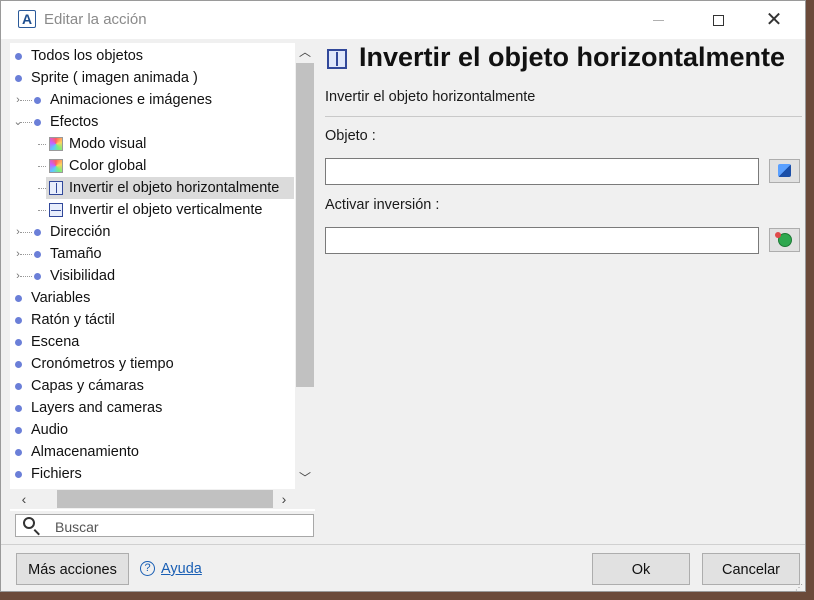  What do you see at coordinates (61, 298) in the screenshot?
I see `tree-item-label: Variables` at bounding box center [61, 298].